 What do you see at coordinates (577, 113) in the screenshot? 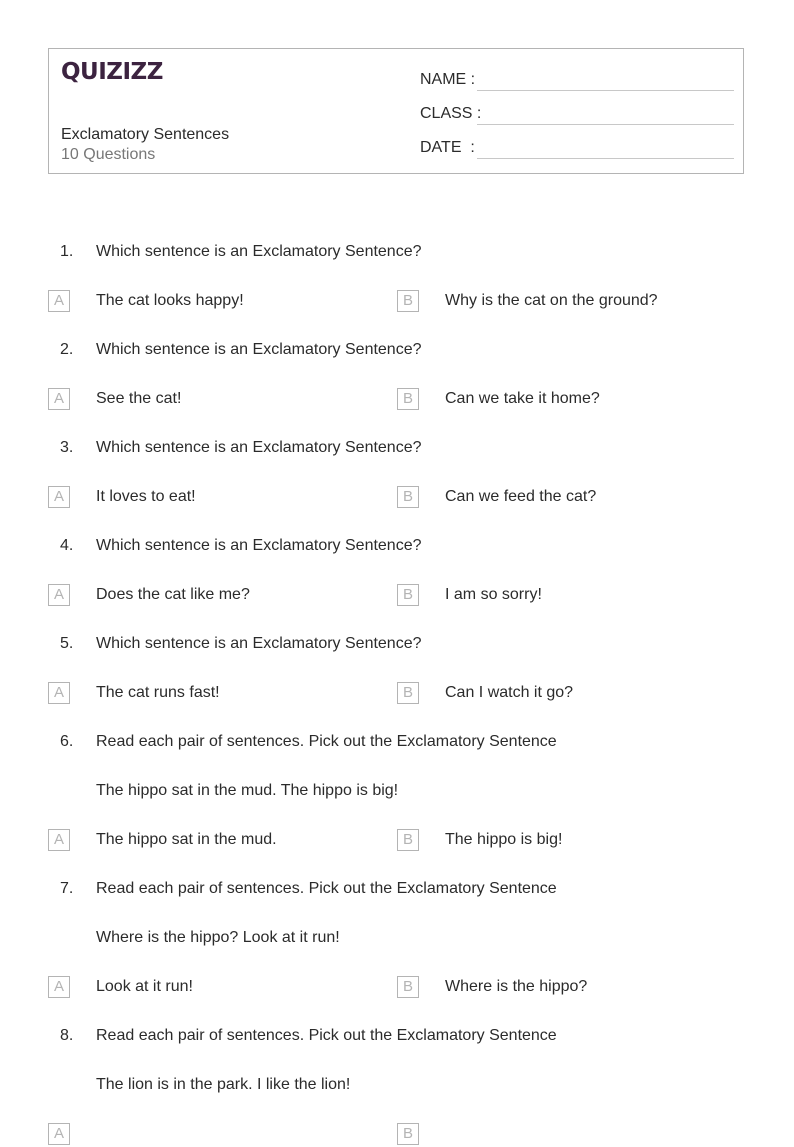
I see `class-field: CLASS :` at bounding box center [577, 113].